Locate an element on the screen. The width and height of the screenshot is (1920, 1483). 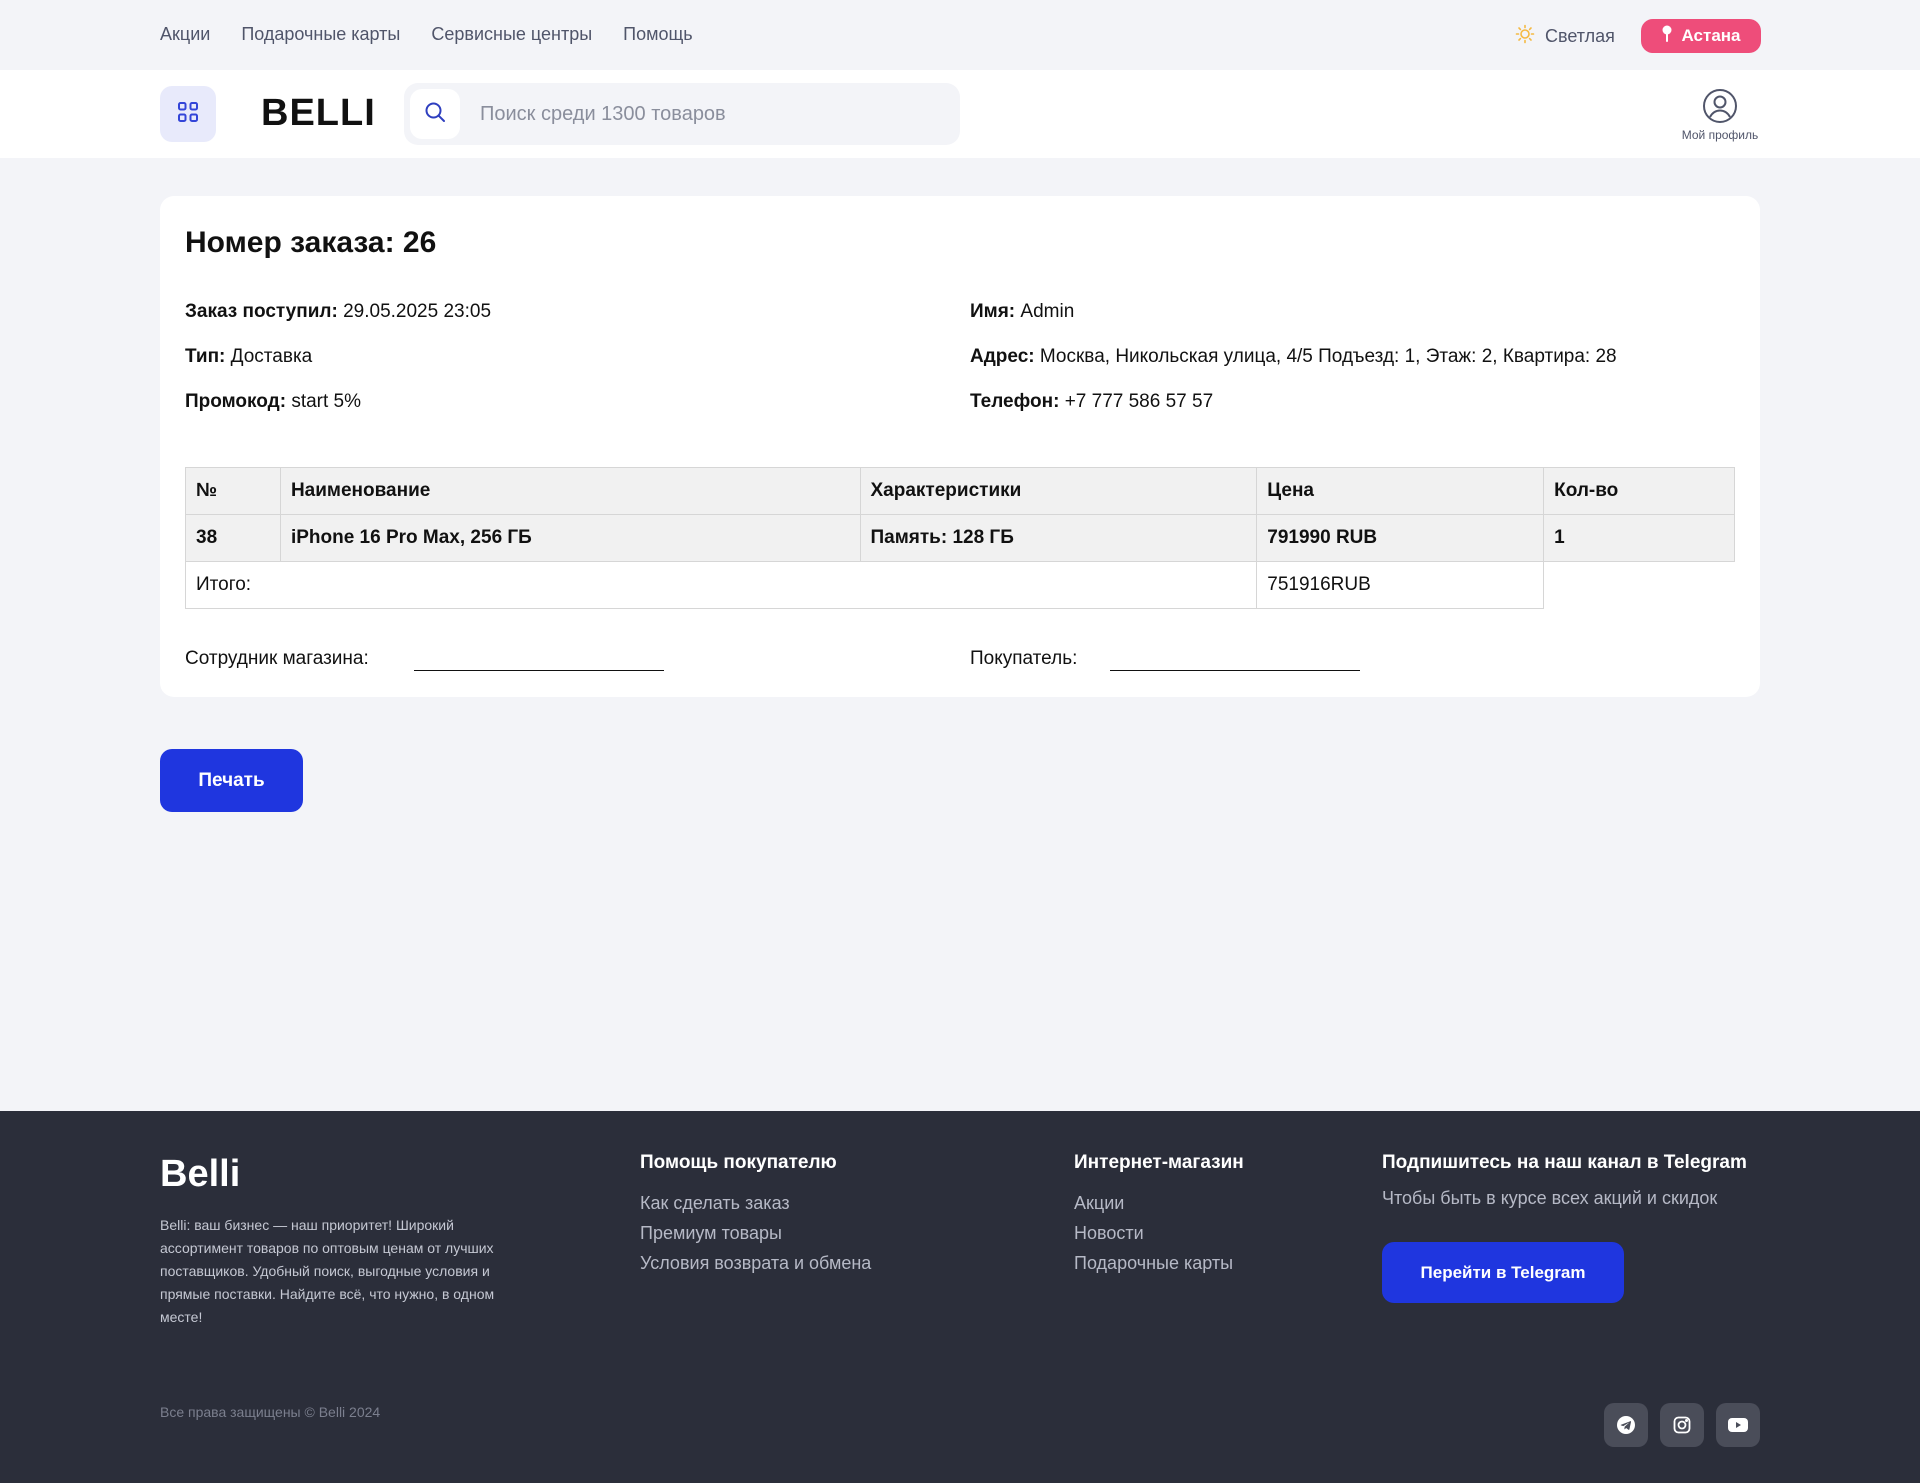
order-promo-value: start 5% is located at coordinates (326, 401).